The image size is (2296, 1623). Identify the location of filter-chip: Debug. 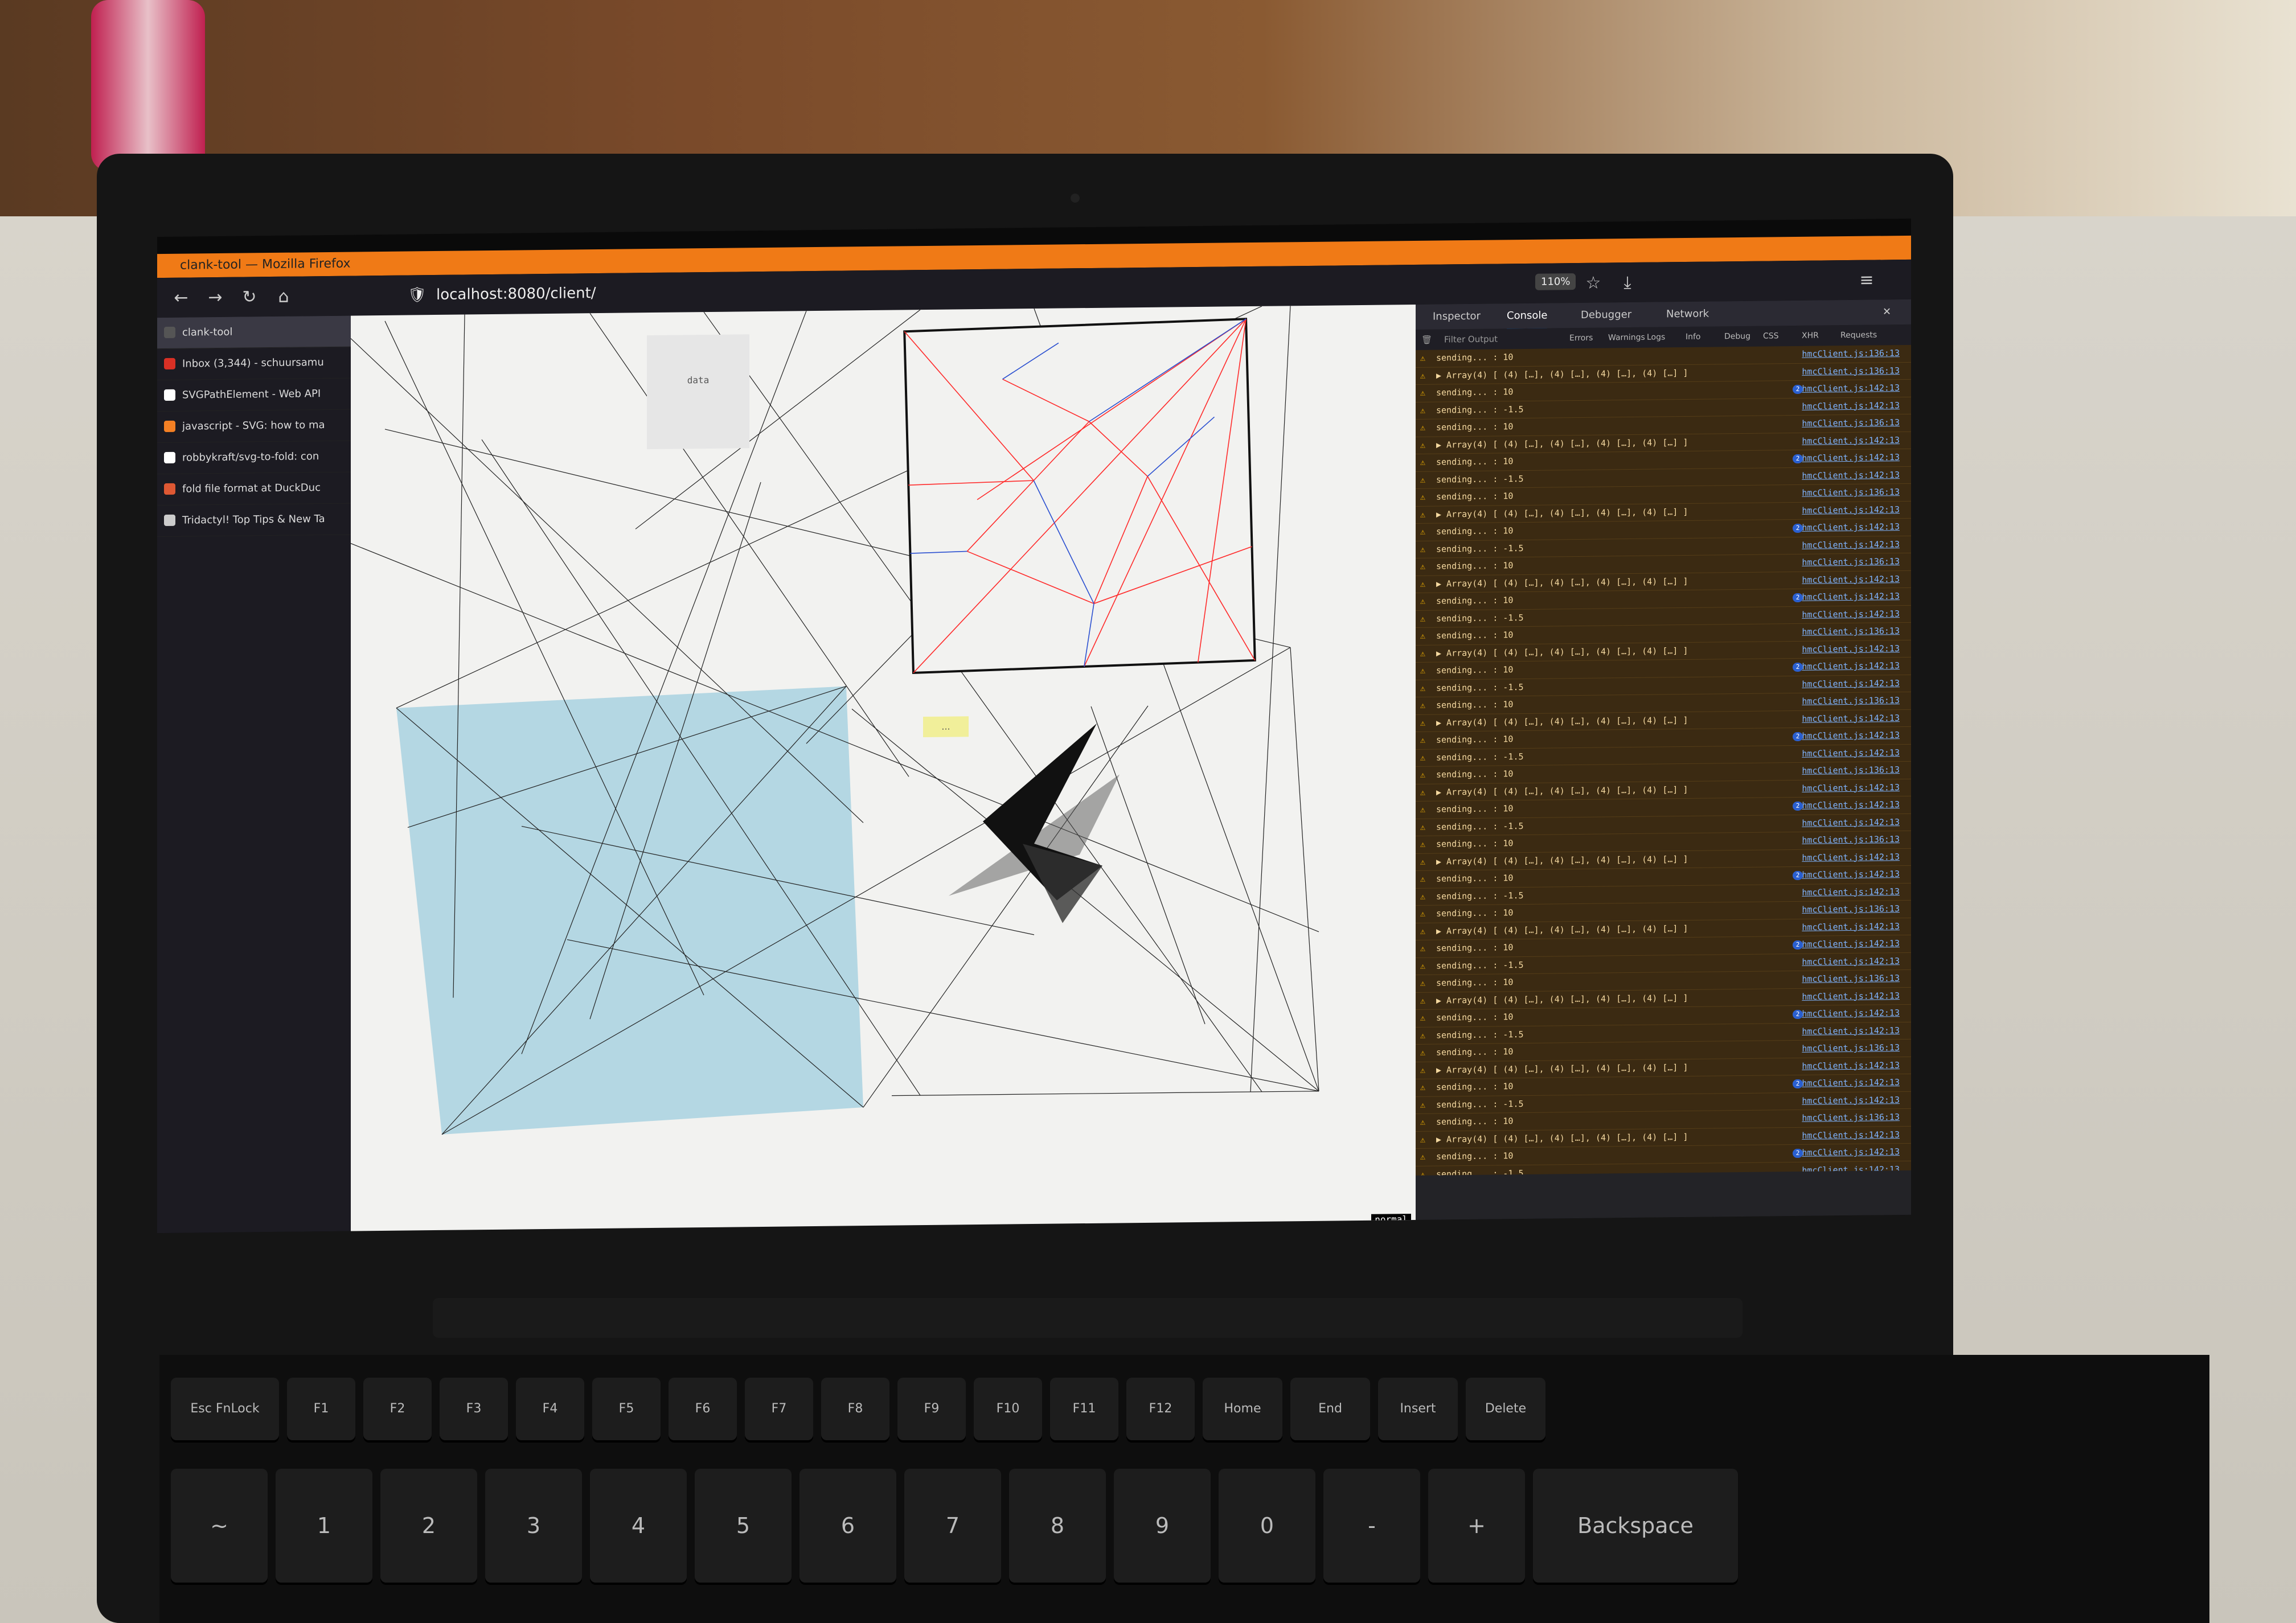
(1737, 336).